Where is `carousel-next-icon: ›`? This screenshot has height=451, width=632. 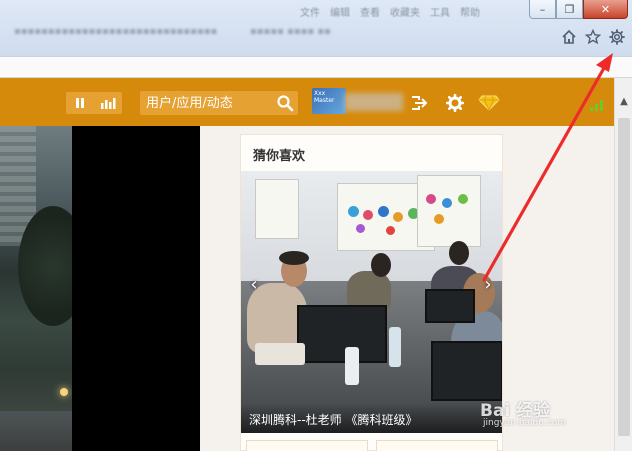 carousel-next-icon: › is located at coordinates (488, 284).